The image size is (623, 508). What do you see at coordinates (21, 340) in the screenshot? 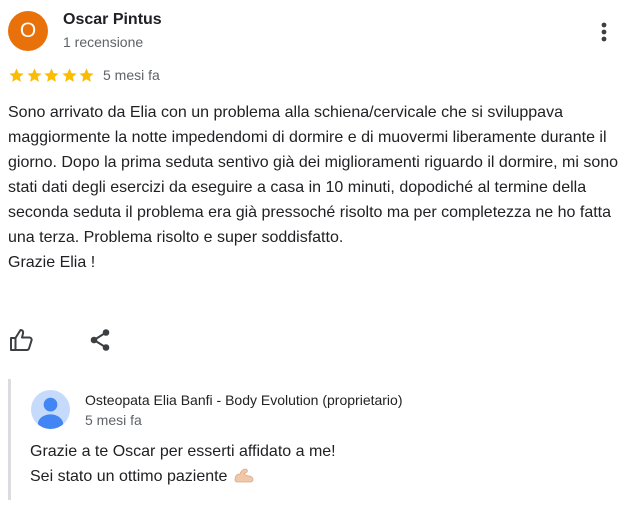
I see `thumb-up-icon` at bounding box center [21, 340].